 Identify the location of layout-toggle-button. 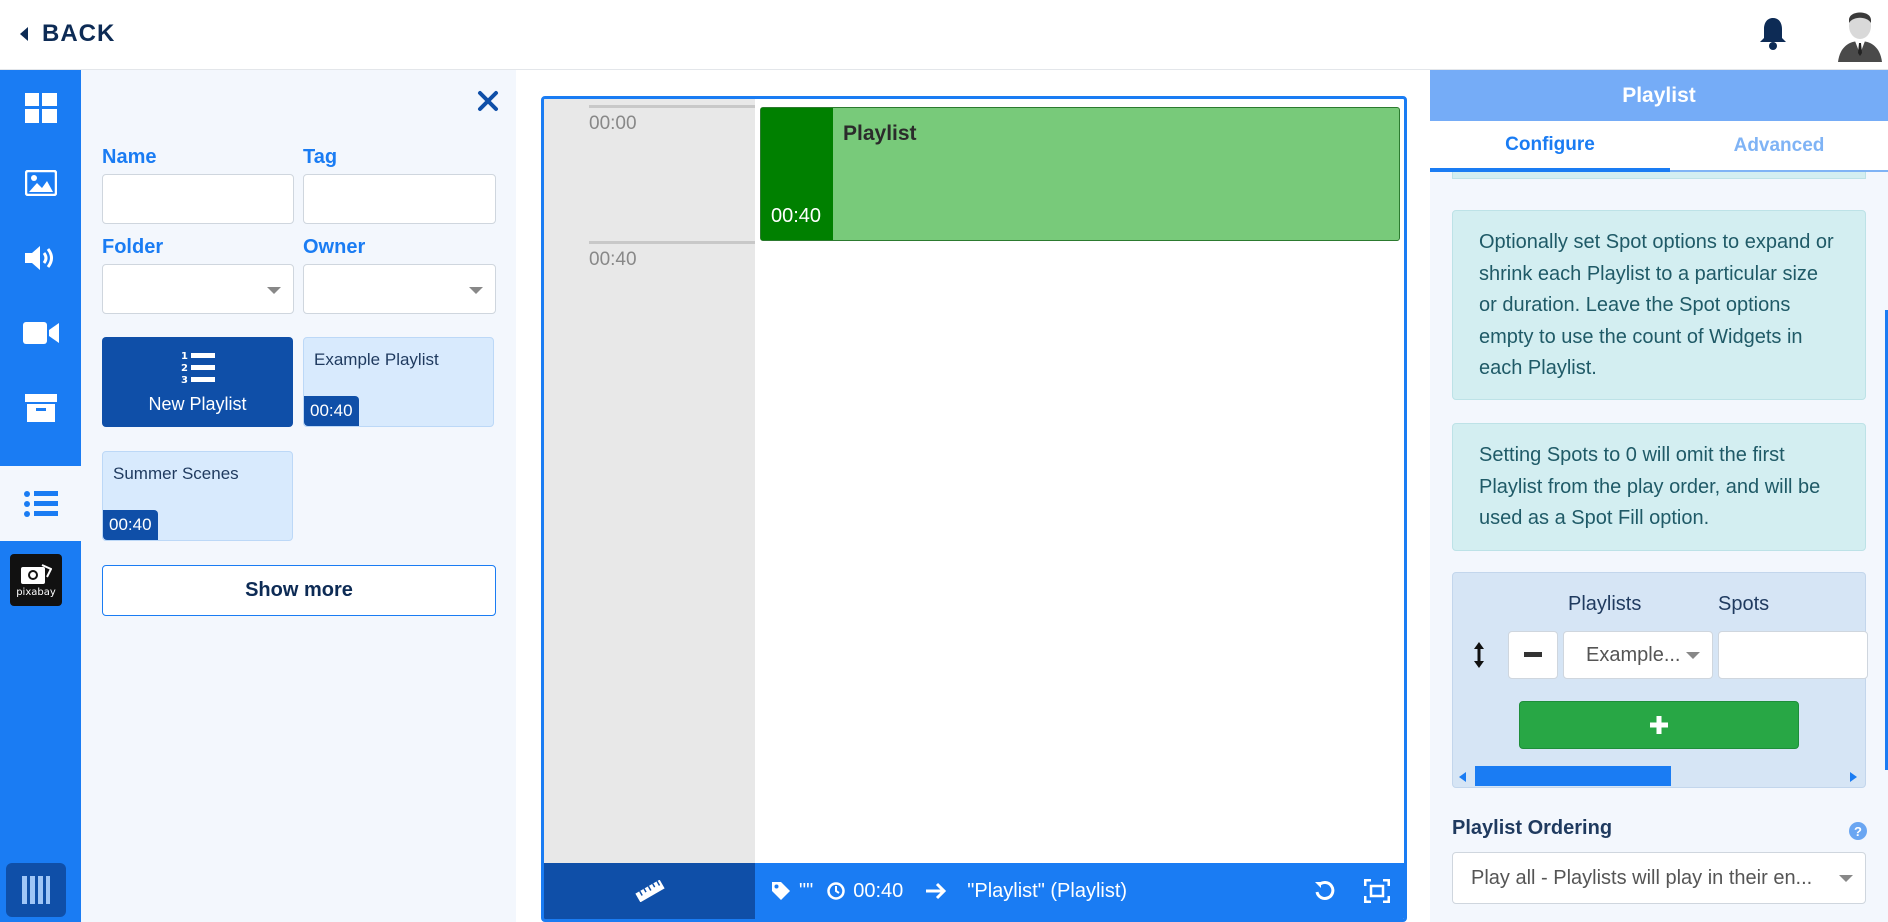
(36, 890).